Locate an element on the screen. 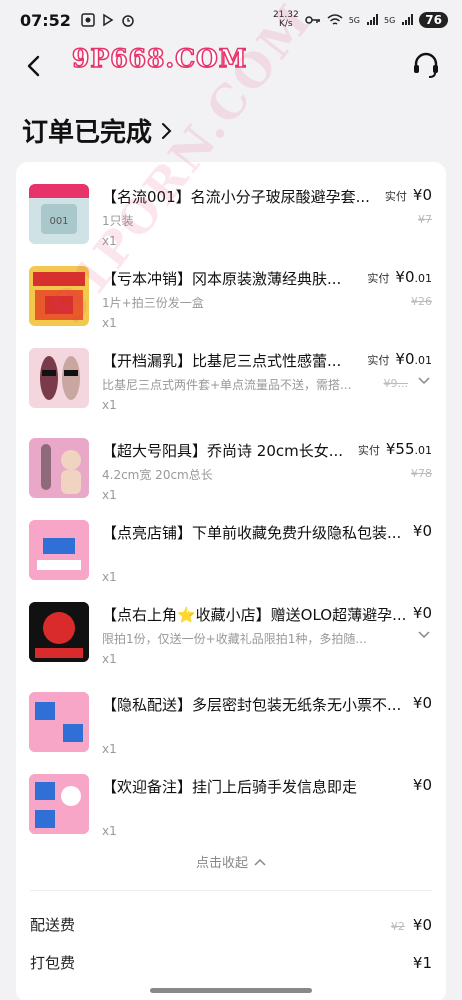 The width and height of the screenshot is (462, 1000). collapse-button: 点击收起 is located at coordinates (231, 861).